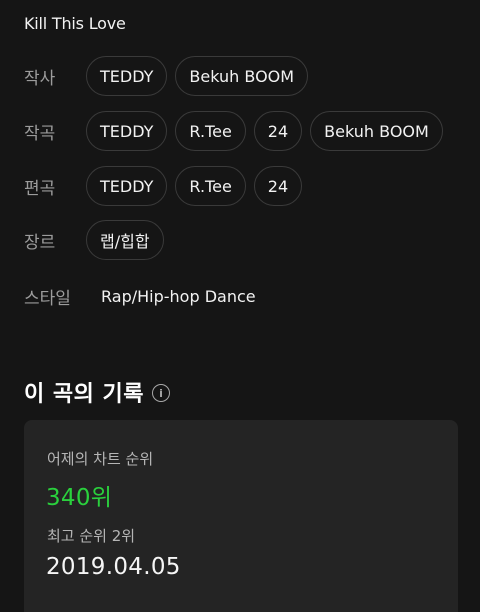 The image size is (480, 612). I want to click on style-value: Rap/Hip-hop Dance, so click(178, 296).